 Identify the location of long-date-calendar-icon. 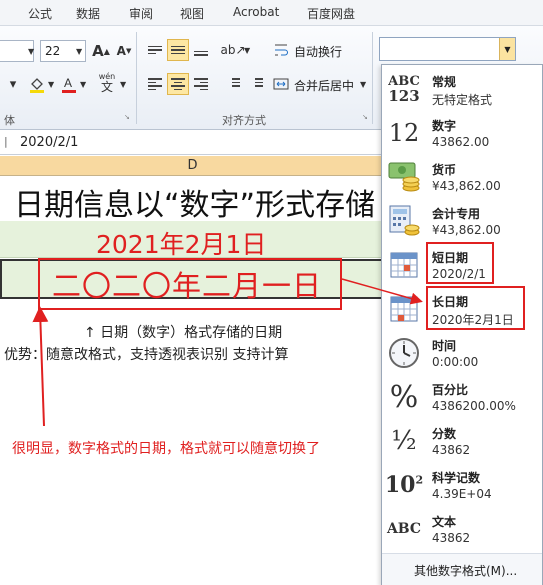
(404, 309).